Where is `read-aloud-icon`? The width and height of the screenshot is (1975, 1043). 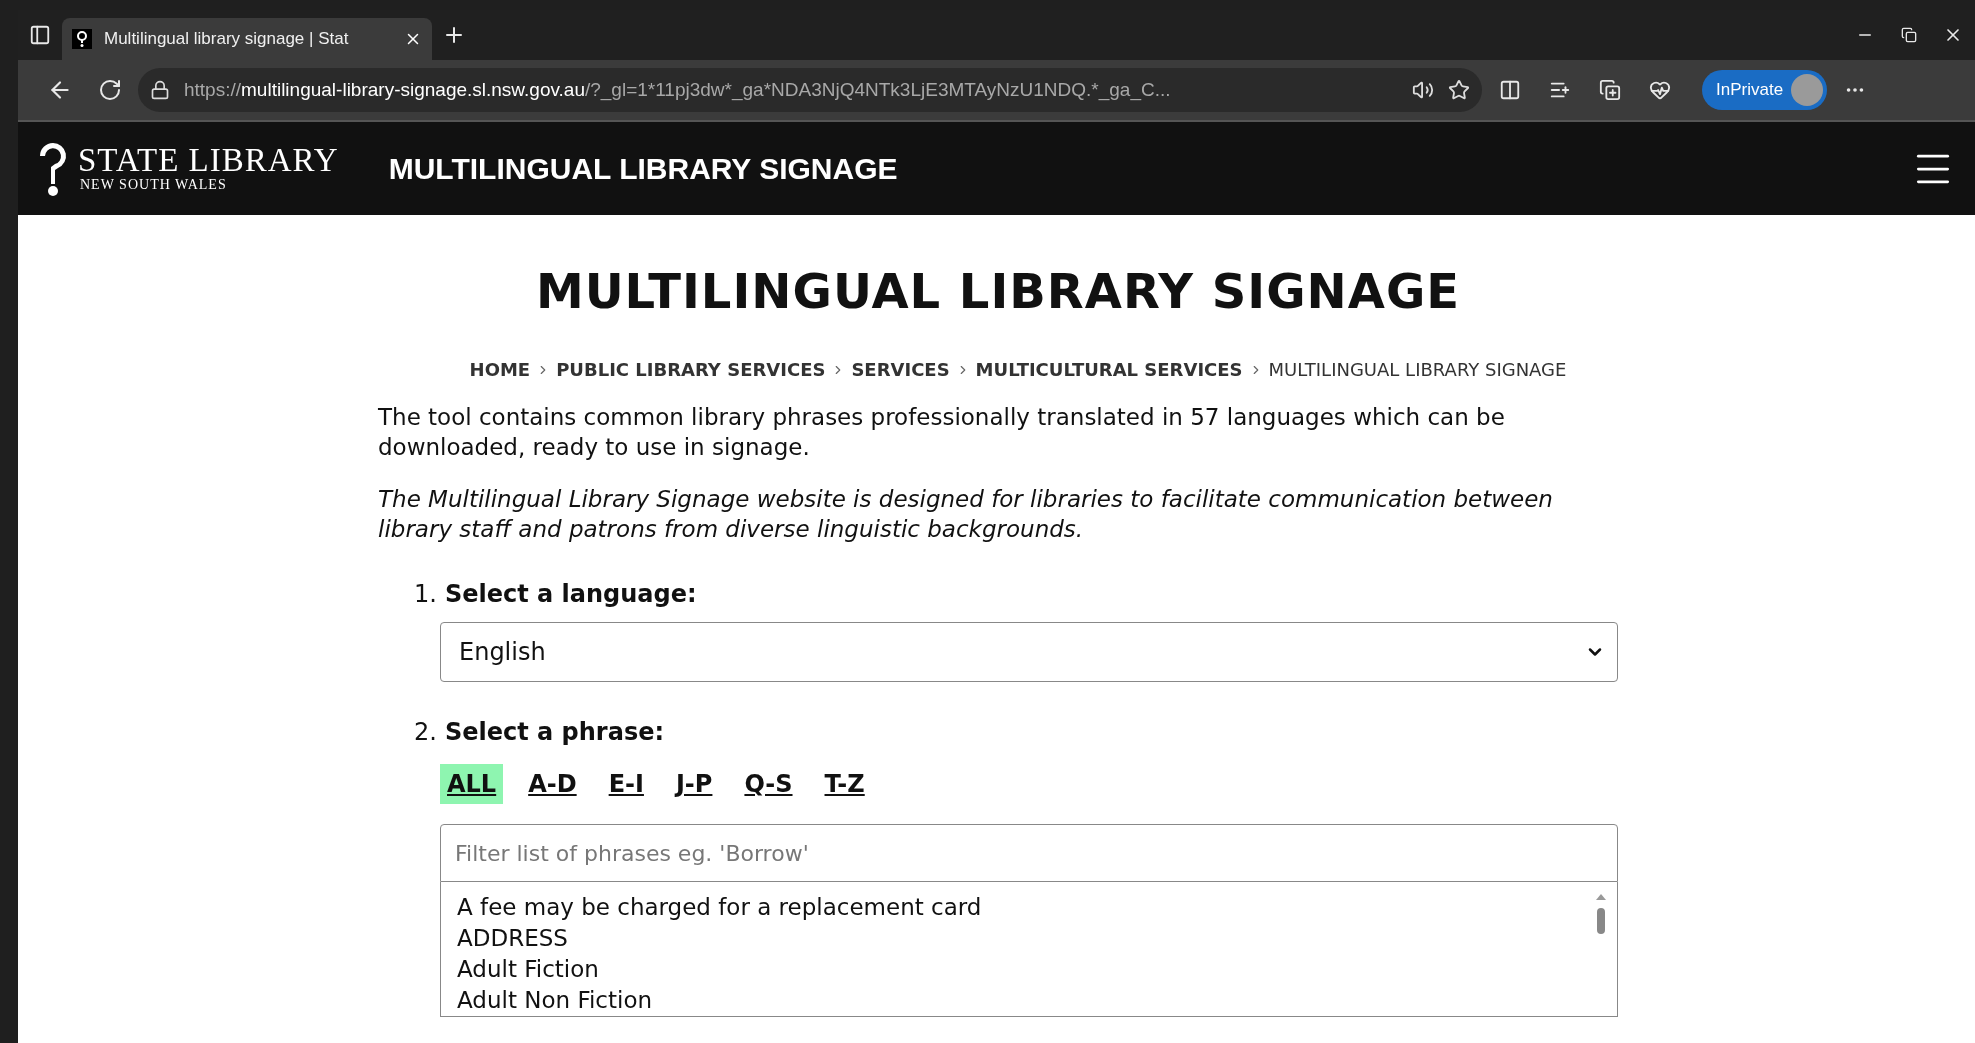 read-aloud-icon is located at coordinates (1423, 90).